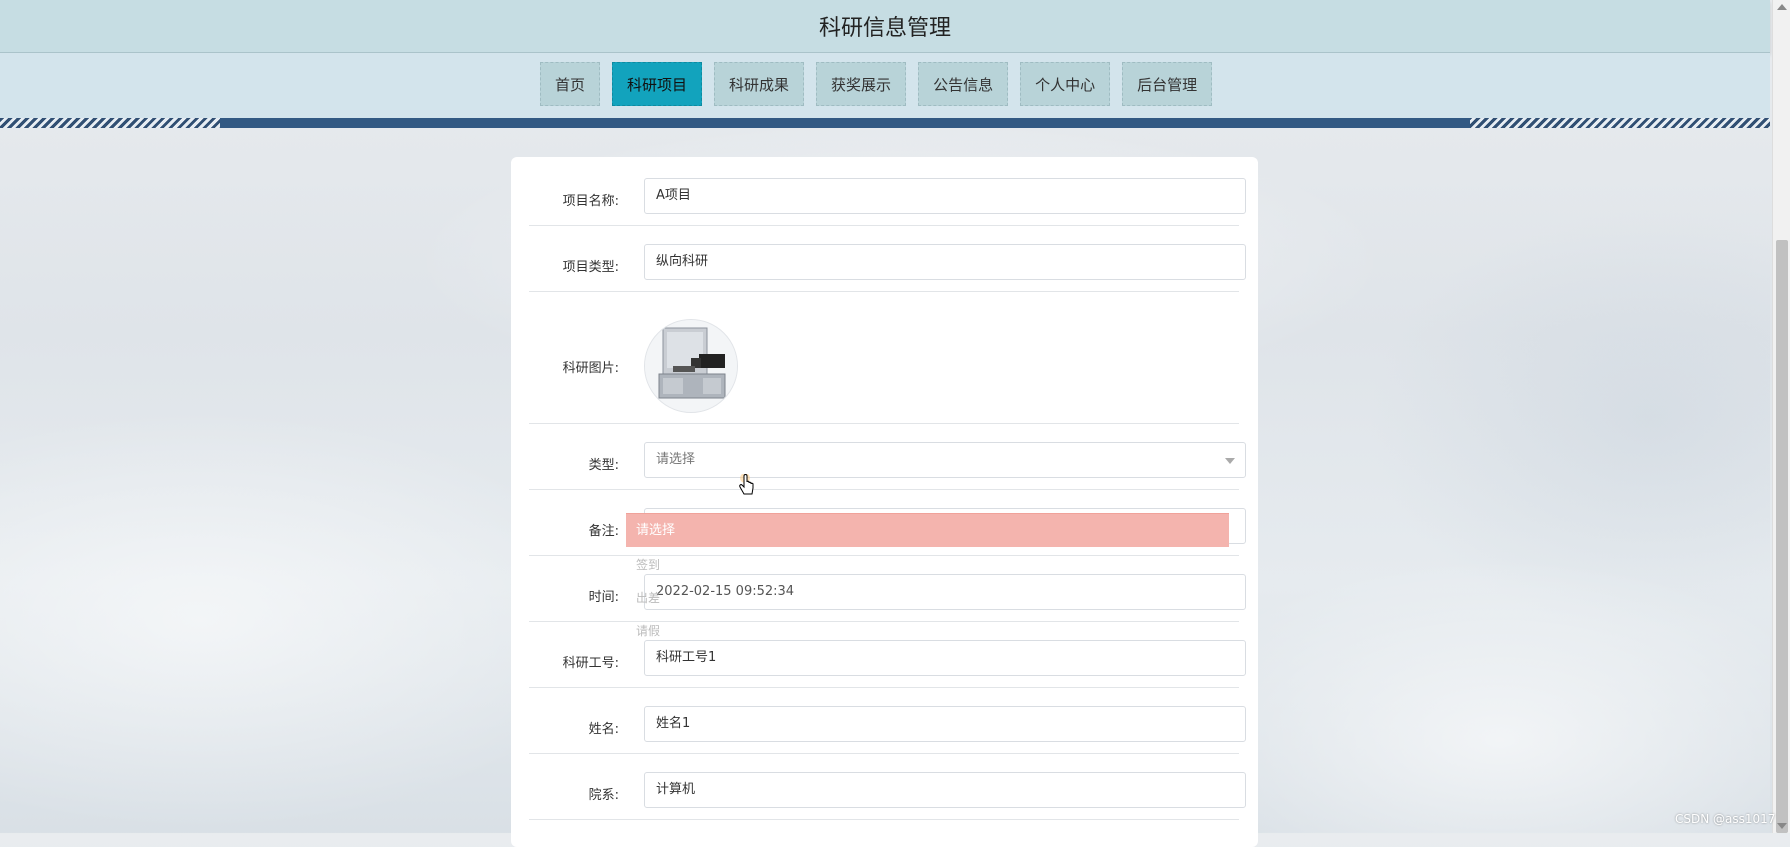 This screenshot has height=847, width=1790. I want to click on form-row-type: 类型: 请选择, so click(887, 461).